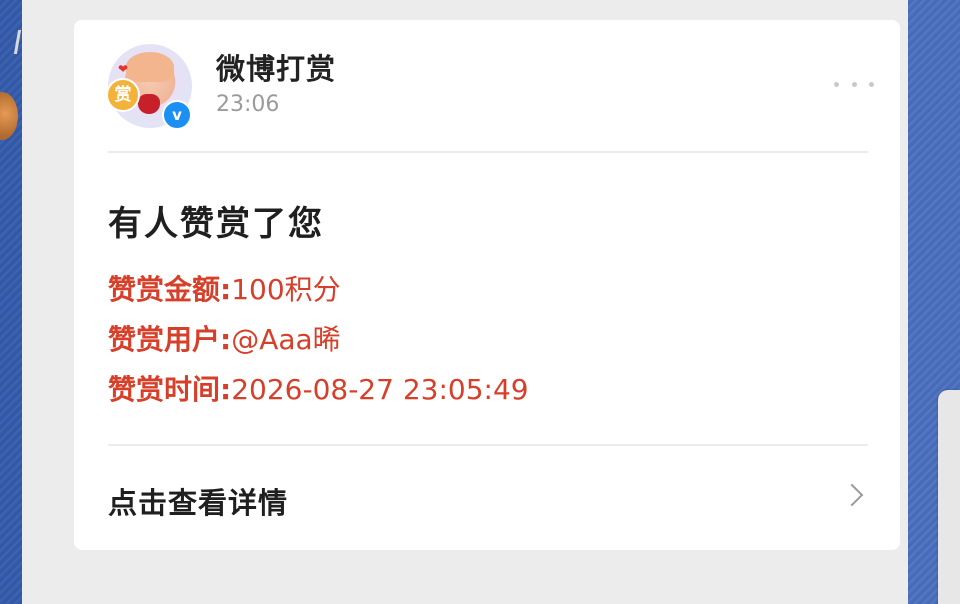 The height and width of the screenshot is (604, 960). I want to click on header-divider, so click(488, 152).